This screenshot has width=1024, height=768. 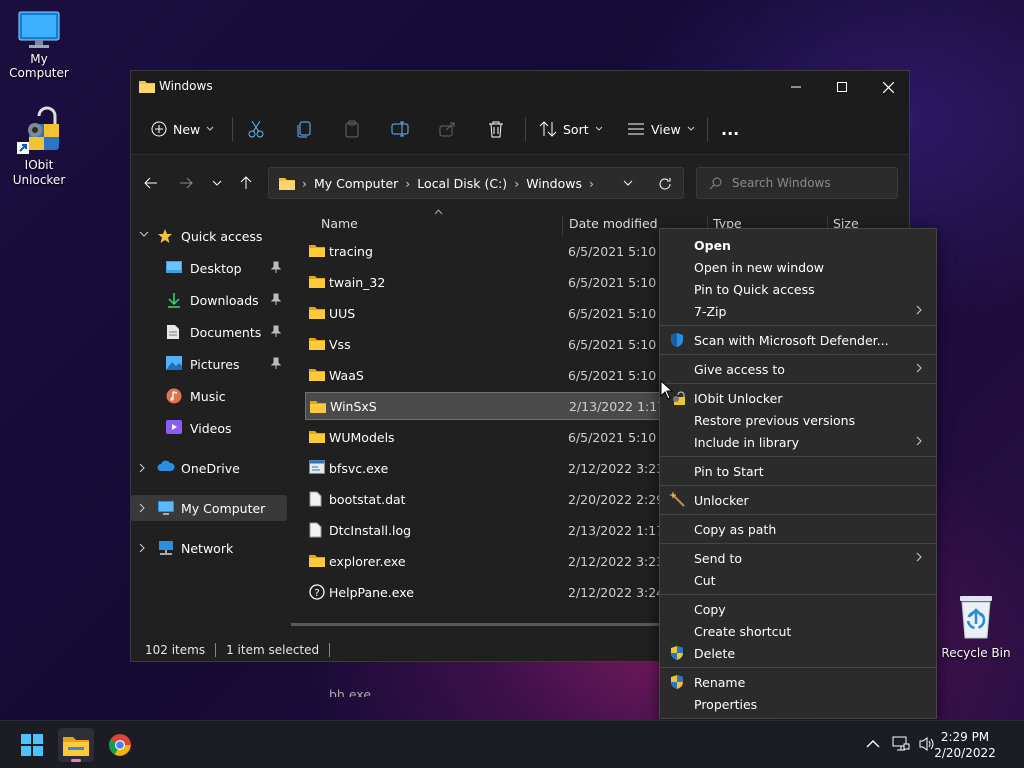 What do you see at coordinates (367, 561) in the screenshot?
I see `file-name: explorer.exe` at bounding box center [367, 561].